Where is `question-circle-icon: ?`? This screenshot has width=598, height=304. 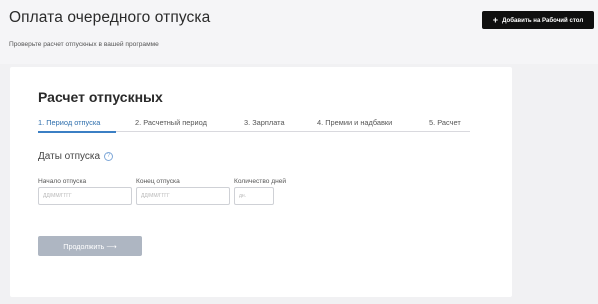
question-circle-icon: ? is located at coordinates (109, 156).